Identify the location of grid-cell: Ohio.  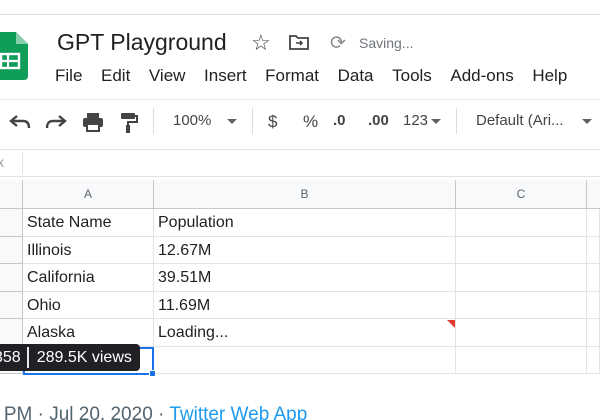
(88, 305).